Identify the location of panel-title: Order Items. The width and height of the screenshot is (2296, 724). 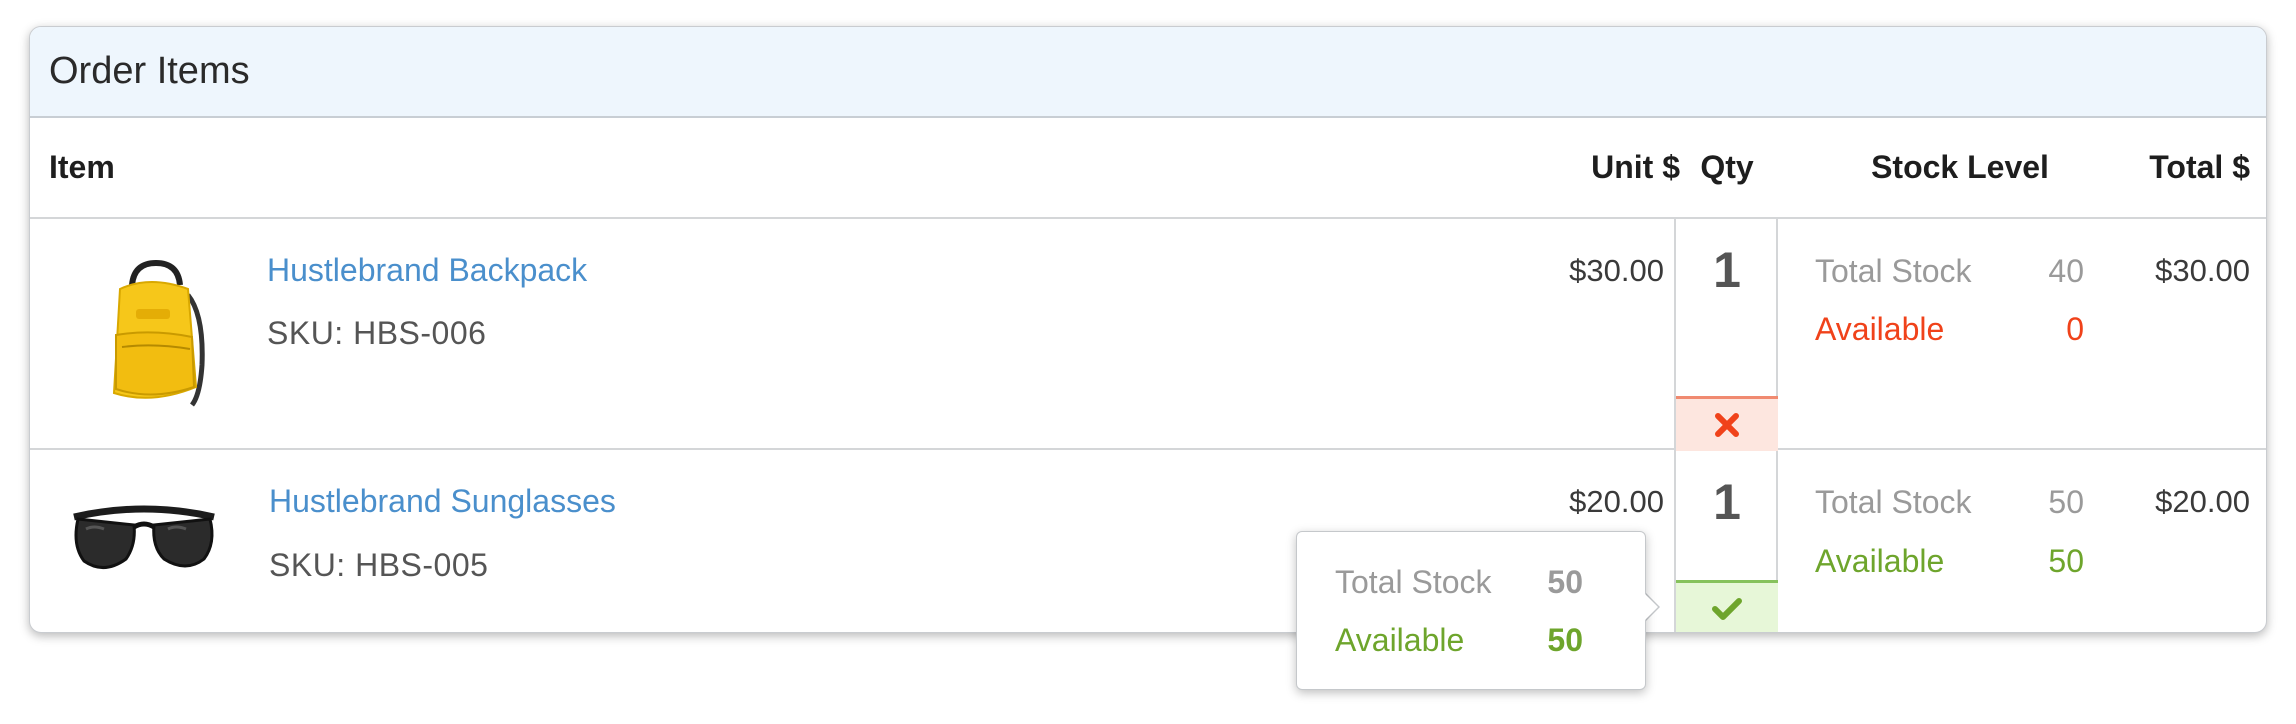
(149, 71).